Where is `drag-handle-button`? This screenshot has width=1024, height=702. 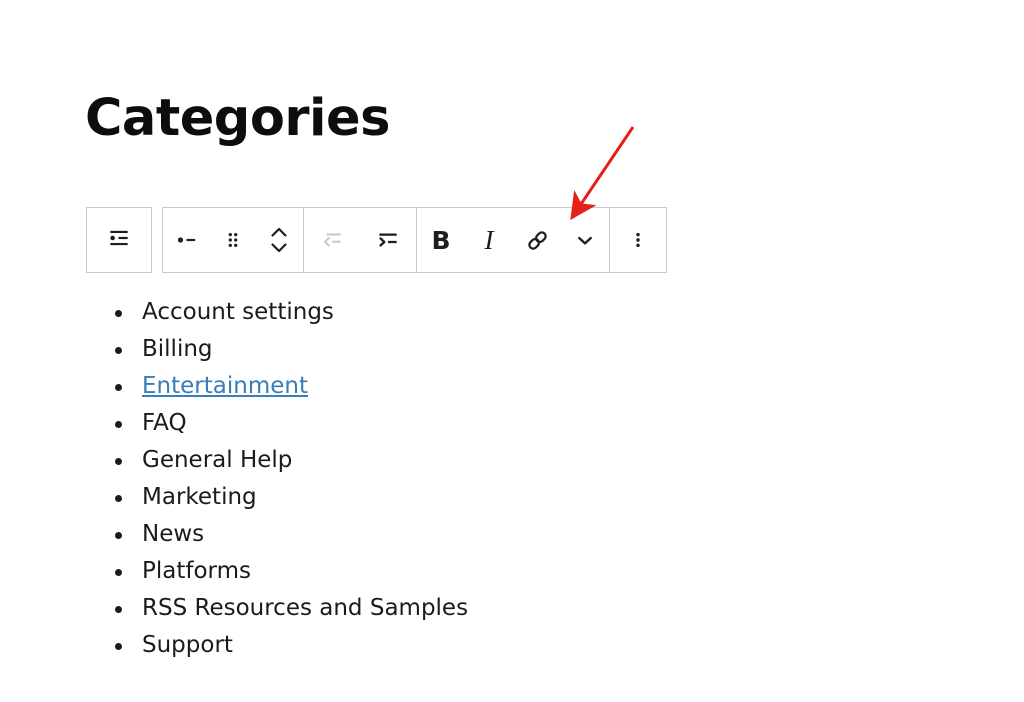
drag-handle-button is located at coordinates (233, 240).